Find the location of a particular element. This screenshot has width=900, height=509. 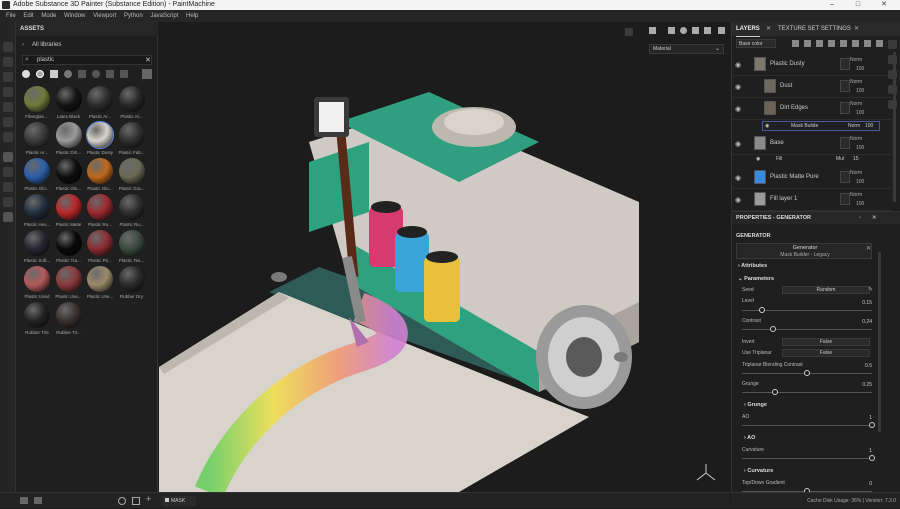

filter-textures-icon is located at coordinates (54, 74).